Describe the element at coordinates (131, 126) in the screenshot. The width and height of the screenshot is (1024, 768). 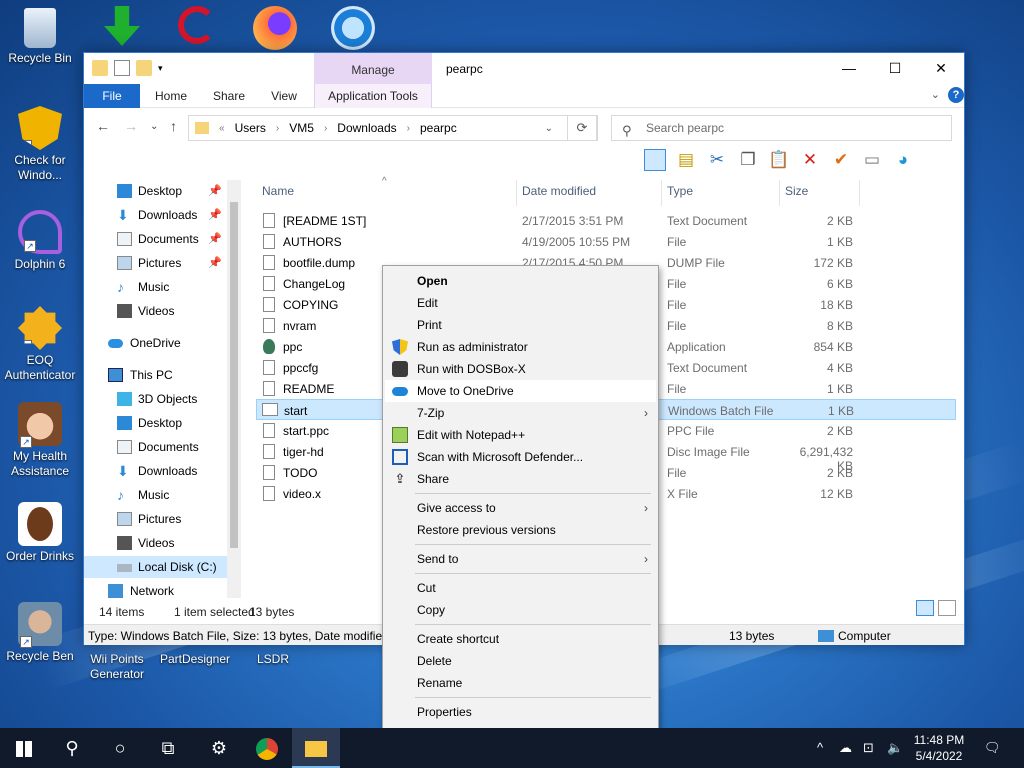
I see `forward-arrow-icon: →` at that location.